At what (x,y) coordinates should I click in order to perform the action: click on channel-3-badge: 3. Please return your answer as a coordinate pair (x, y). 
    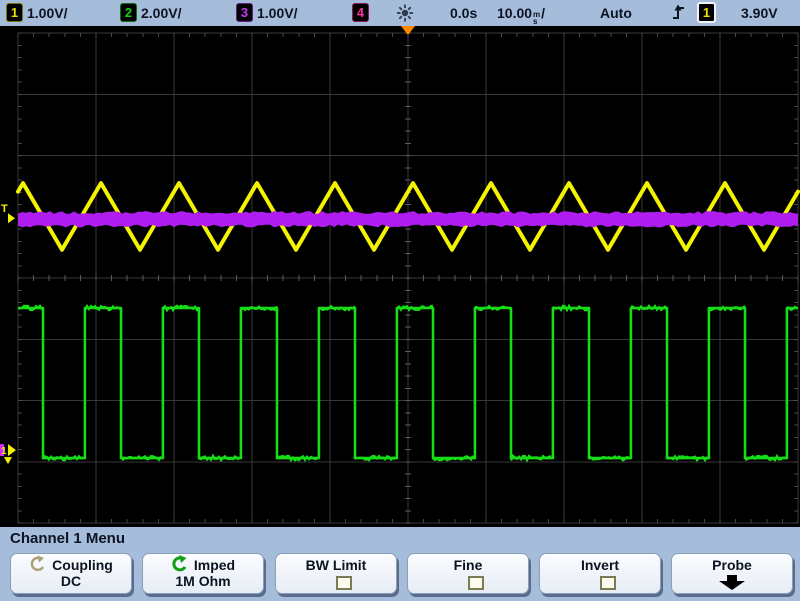
    Looking at the image, I should click on (244, 12).